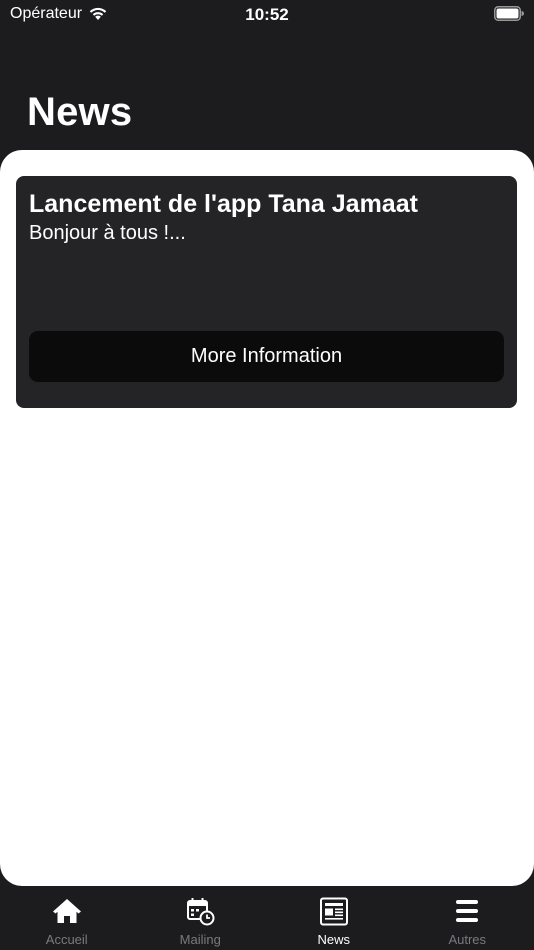 This screenshot has width=534, height=950. What do you see at coordinates (66, 911) in the screenshot?
I see `home-icon` at bounding box center [66, 911].